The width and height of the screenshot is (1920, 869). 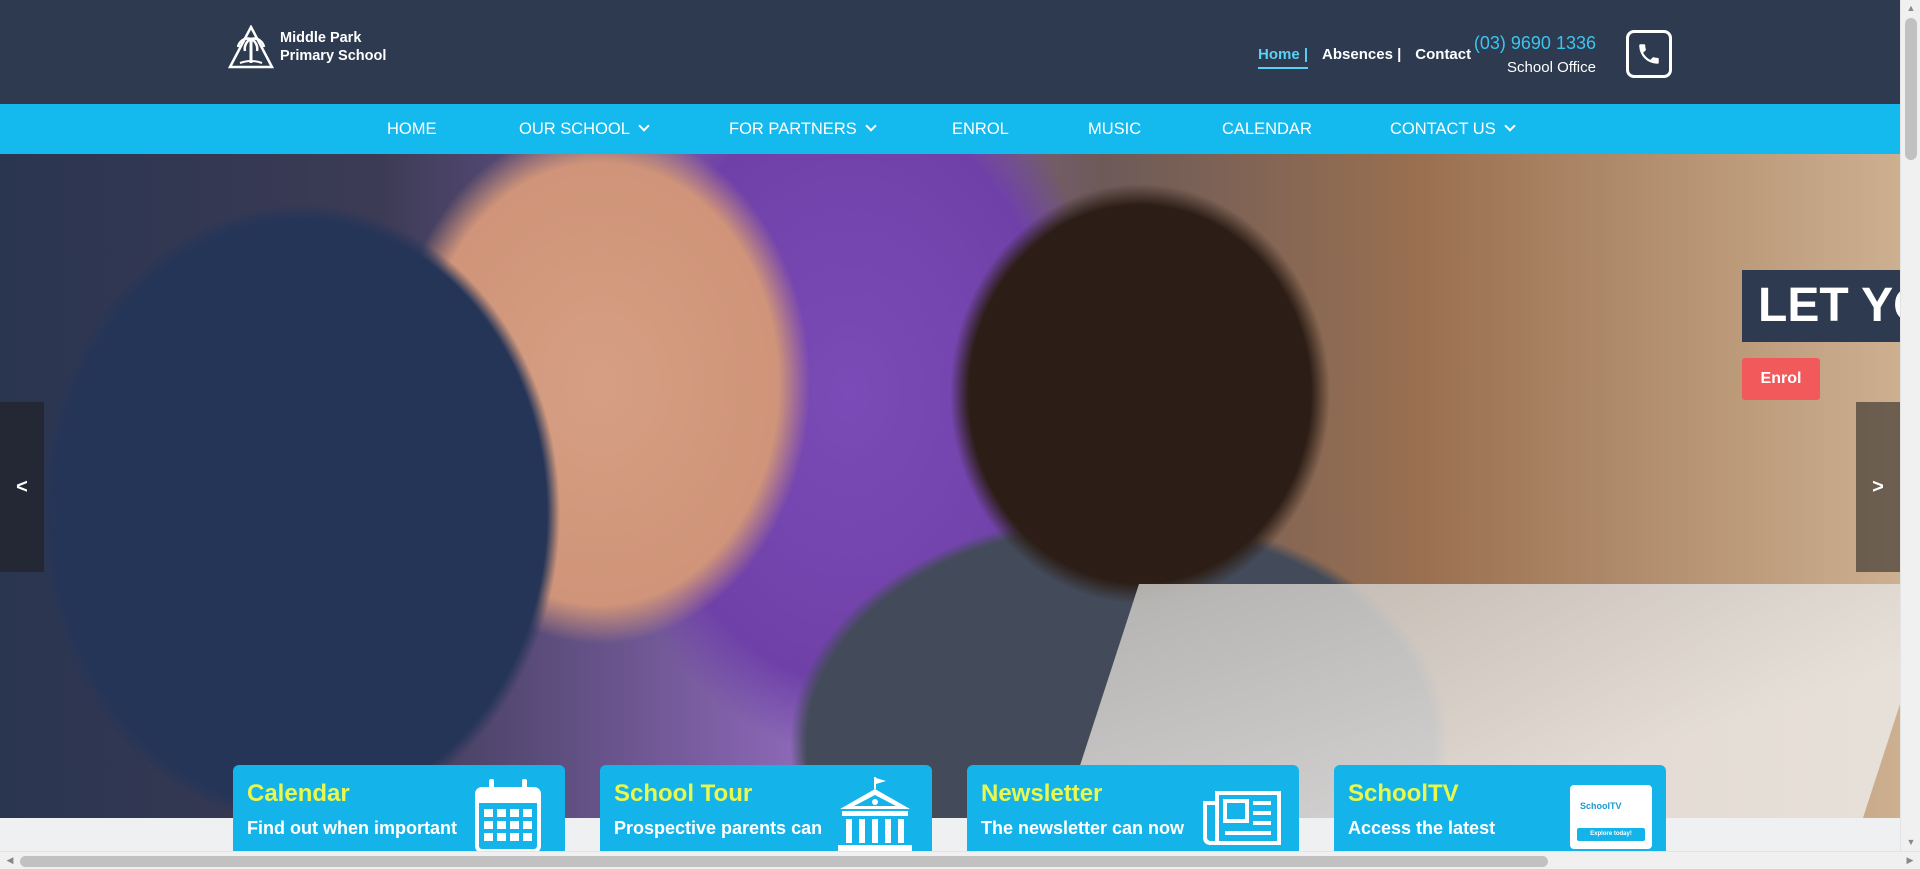 I want to click on nav-label: MUSIC, so click(x=1115, y=129).